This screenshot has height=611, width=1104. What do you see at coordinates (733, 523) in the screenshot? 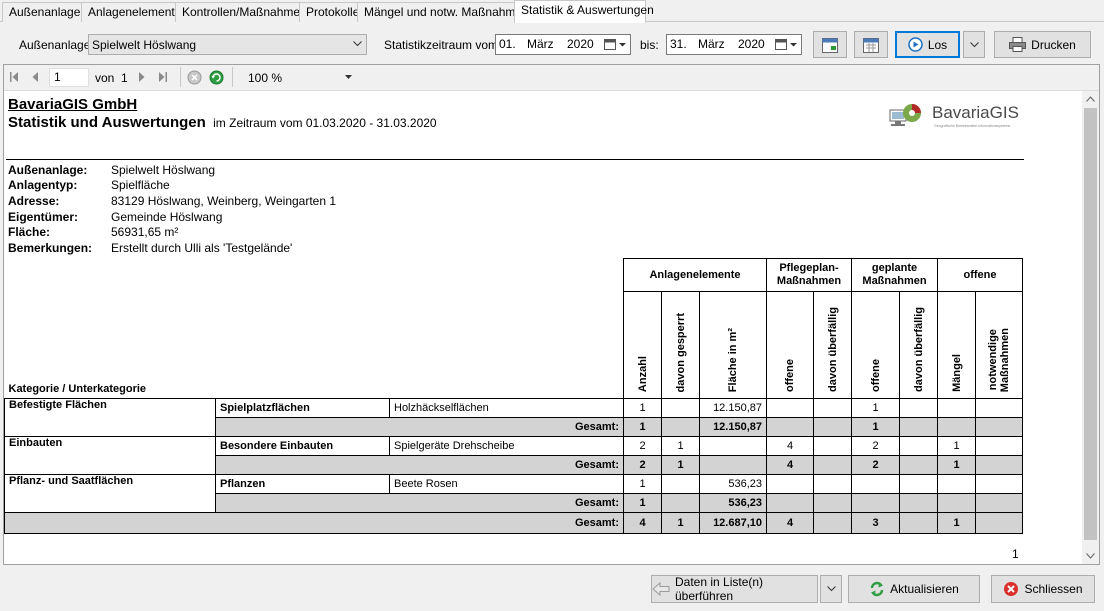
I see `cell-flaeche: 12.687,10` at bounding box center [733, 523].